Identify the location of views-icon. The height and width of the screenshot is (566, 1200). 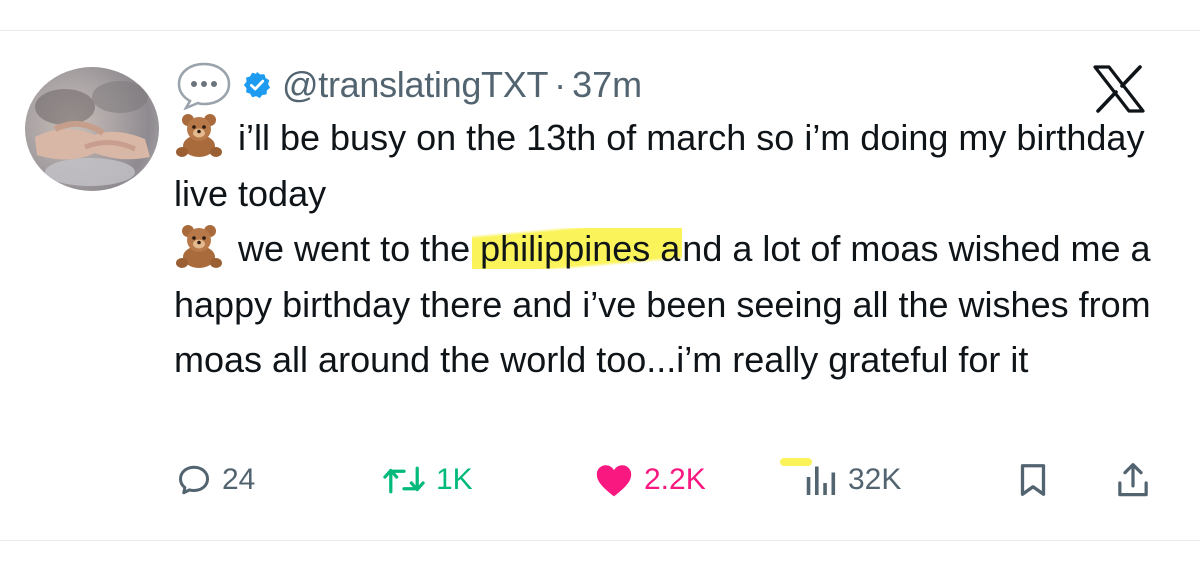
(821, 480).